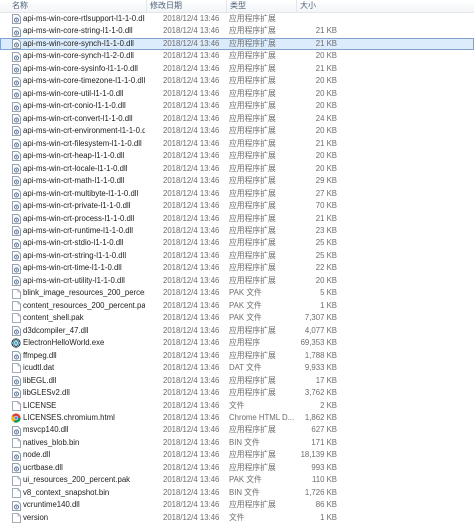  What do you see at coordinates (84, 293) in the screenshot?
I see `file-name: blink_image_resources_200_percent.pak` at bounding box center [84, 293].